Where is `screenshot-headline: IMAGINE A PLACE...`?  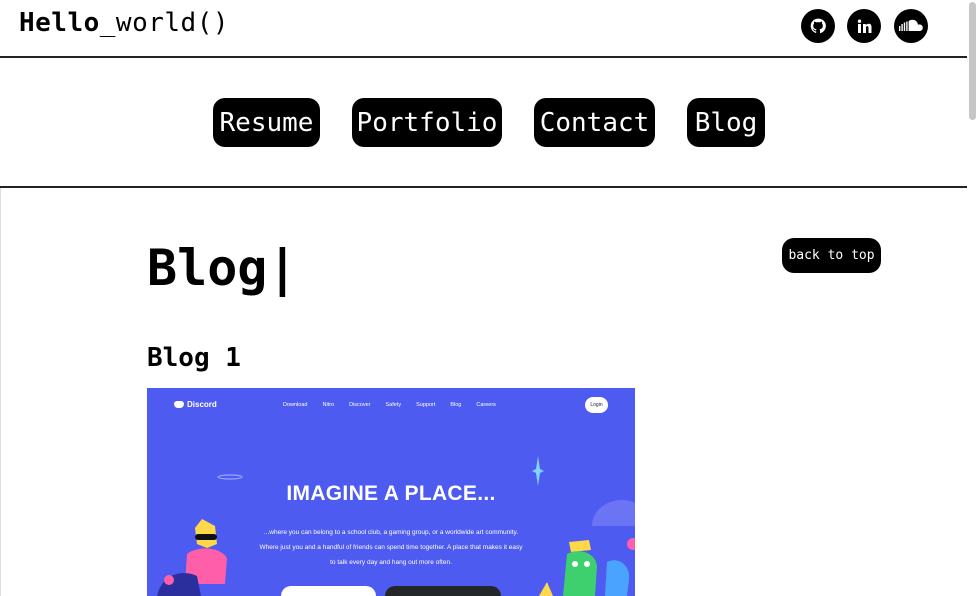
screenshot-headline: IMAGINE A PLACE... is located at coordinates (391, 493).